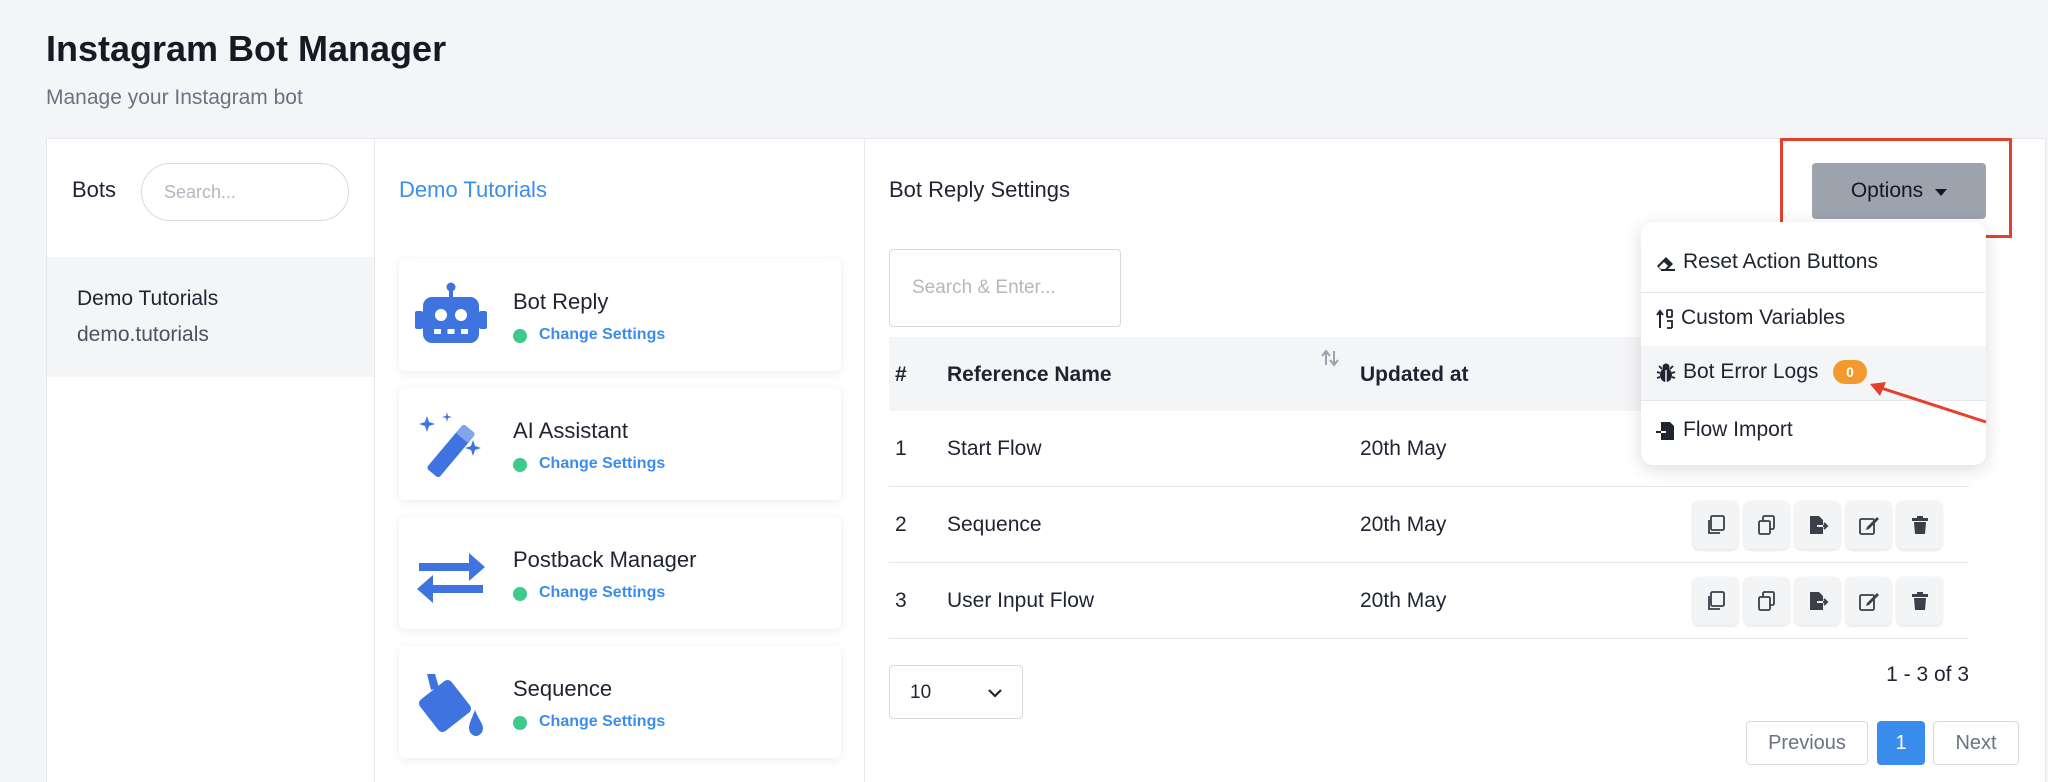  Describe the element at coordinates (1780, 261) in the screenshot. I see `menu-item-label: Reset Action Buttons` at that location.